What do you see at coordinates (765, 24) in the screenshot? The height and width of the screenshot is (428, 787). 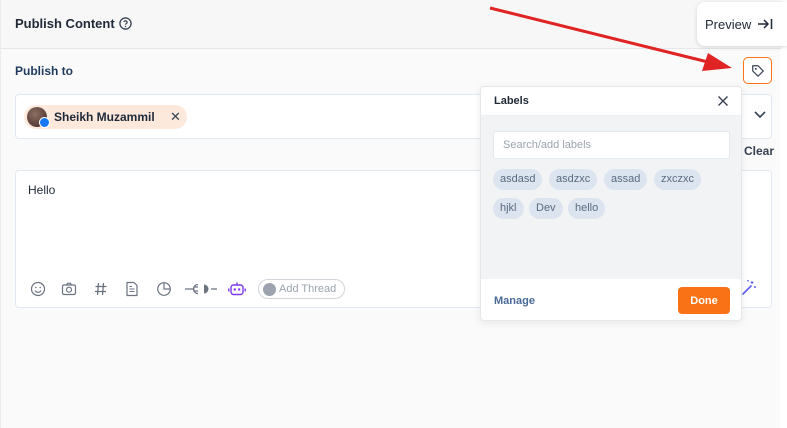 I see `arrow-to-right-icon` at bounding box center [765, 24].